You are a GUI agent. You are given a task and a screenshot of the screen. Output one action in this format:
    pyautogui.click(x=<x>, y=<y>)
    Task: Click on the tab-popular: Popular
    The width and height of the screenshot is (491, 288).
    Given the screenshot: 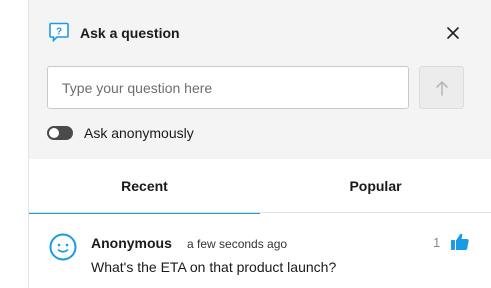 What is the action you would take?
    pyautogui.click(x=375, y=186)
    